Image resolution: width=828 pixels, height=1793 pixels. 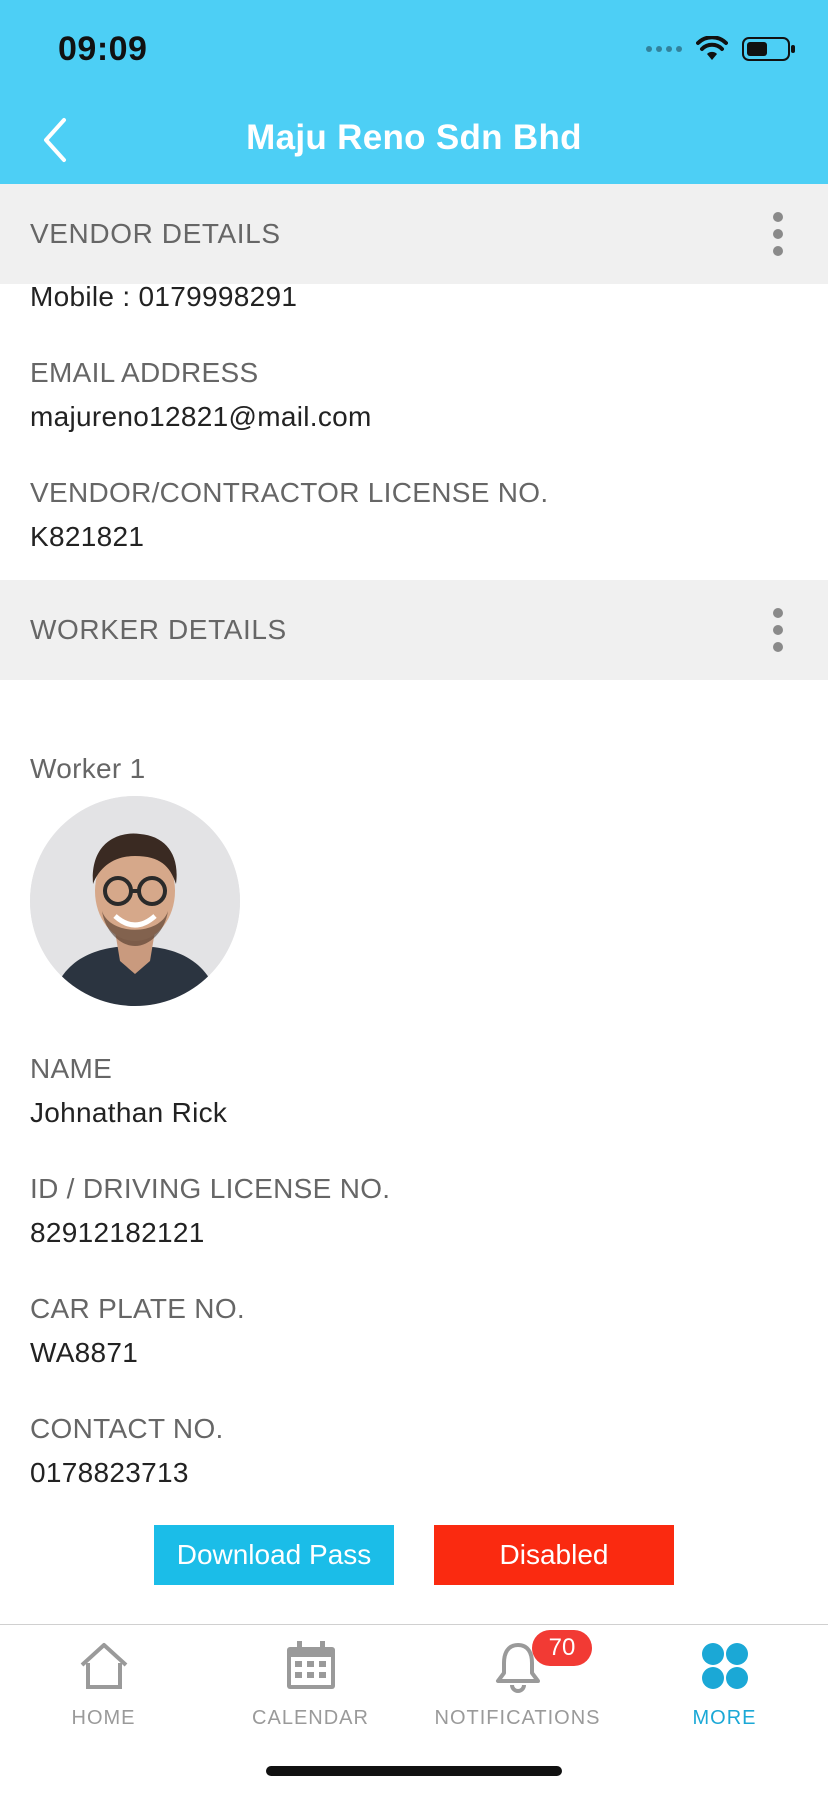 What do you see at coordinates (414, 1771) in the screenshot?
I see `home-indicator` at bounding box center [414, 1771].